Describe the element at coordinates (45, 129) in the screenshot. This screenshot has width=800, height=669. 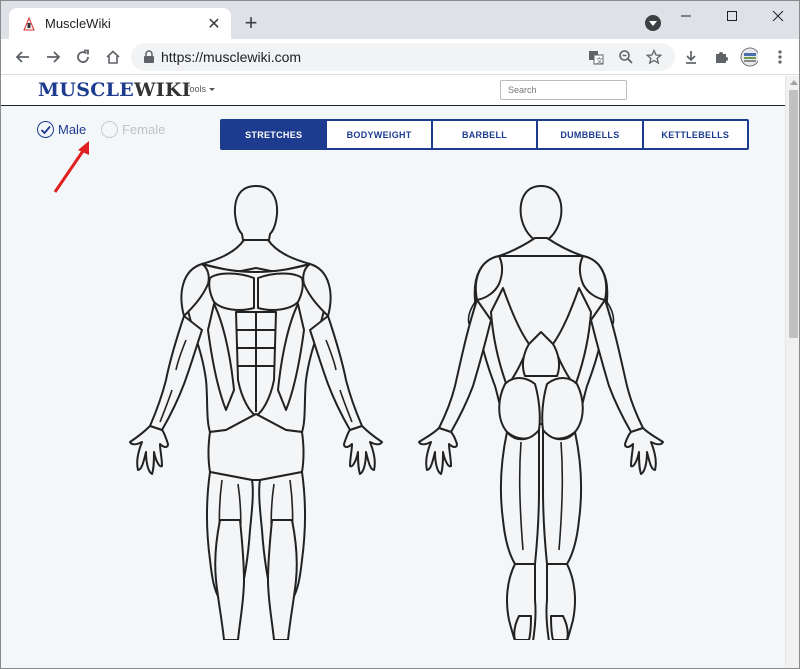
I see `checkmark-circle-icon` at that location.